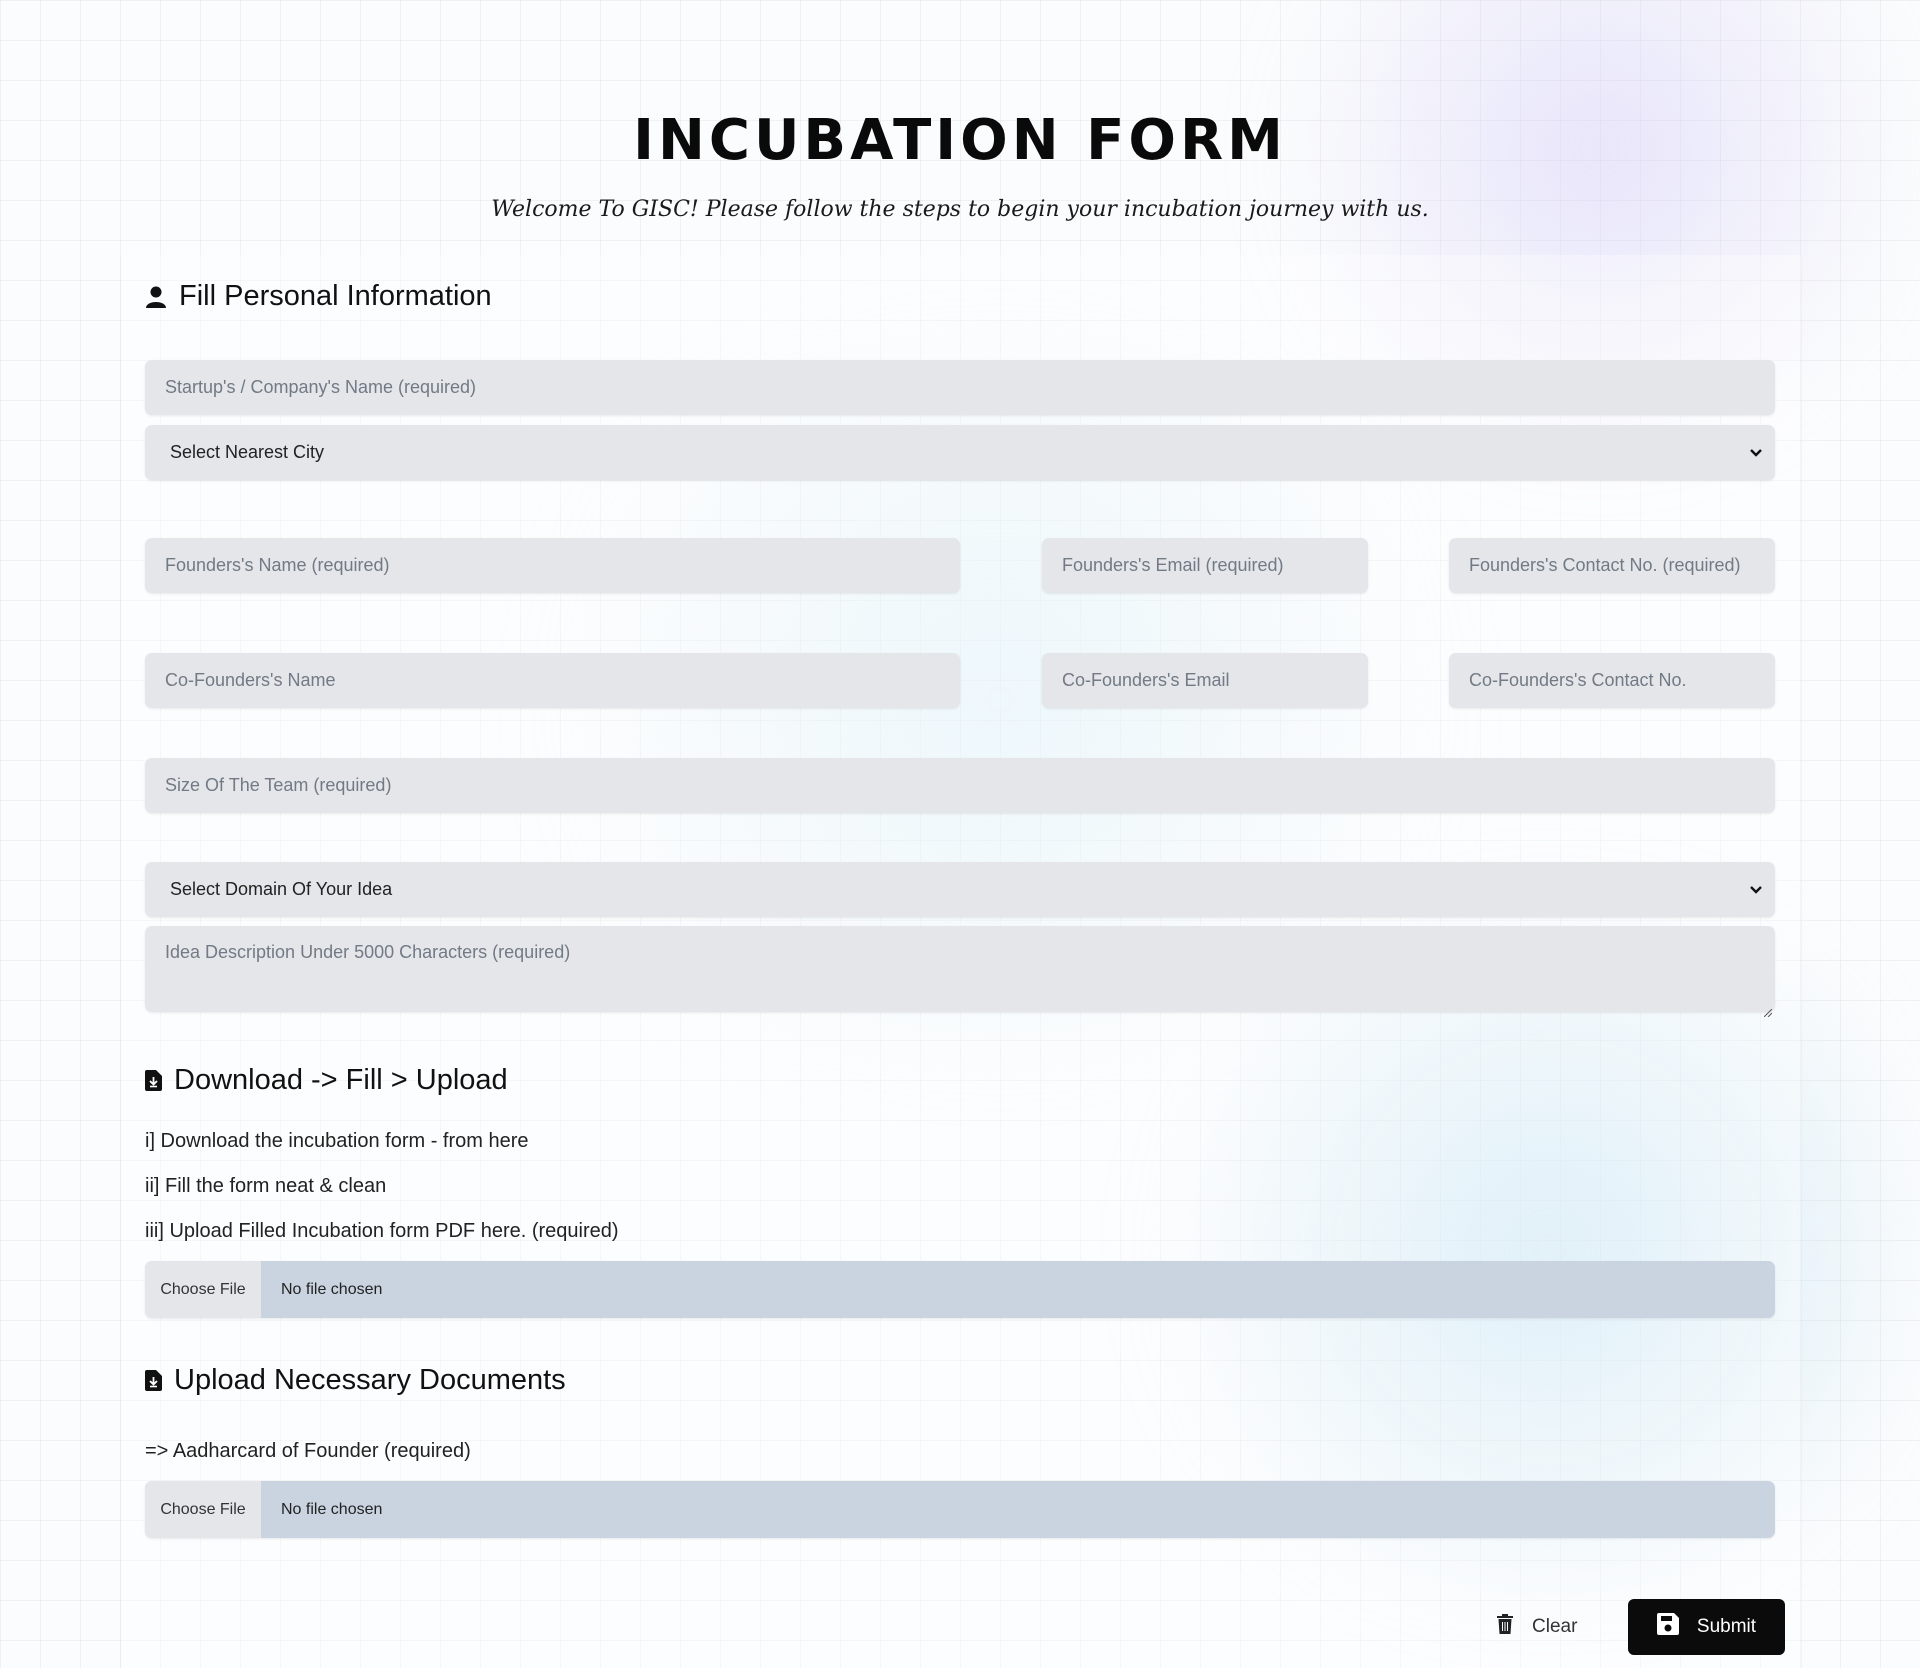 The image size is (1920, 1668). Describe the element at coordinates (266, 1186) in the screenshot. I see `download-step-2: ii] Fill the form neat & clean` at that location.